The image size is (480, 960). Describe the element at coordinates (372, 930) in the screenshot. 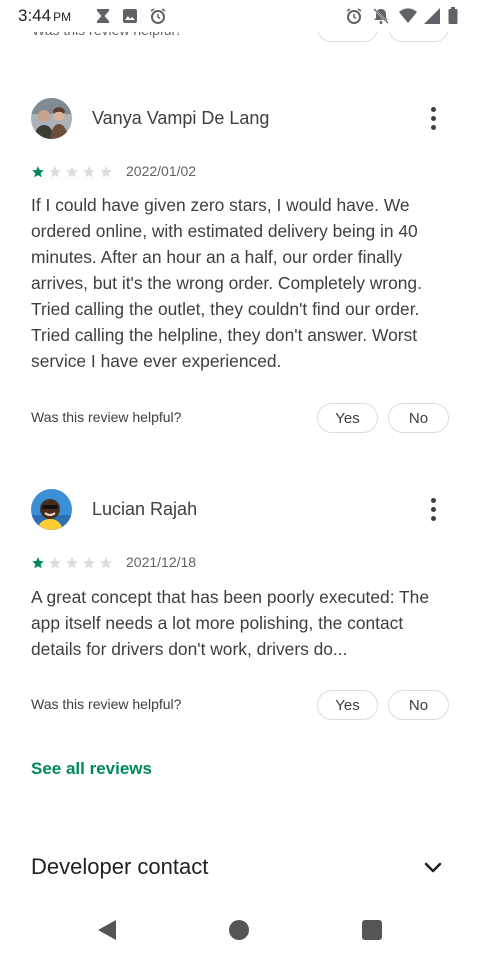

I see `recents-icon` at that location.